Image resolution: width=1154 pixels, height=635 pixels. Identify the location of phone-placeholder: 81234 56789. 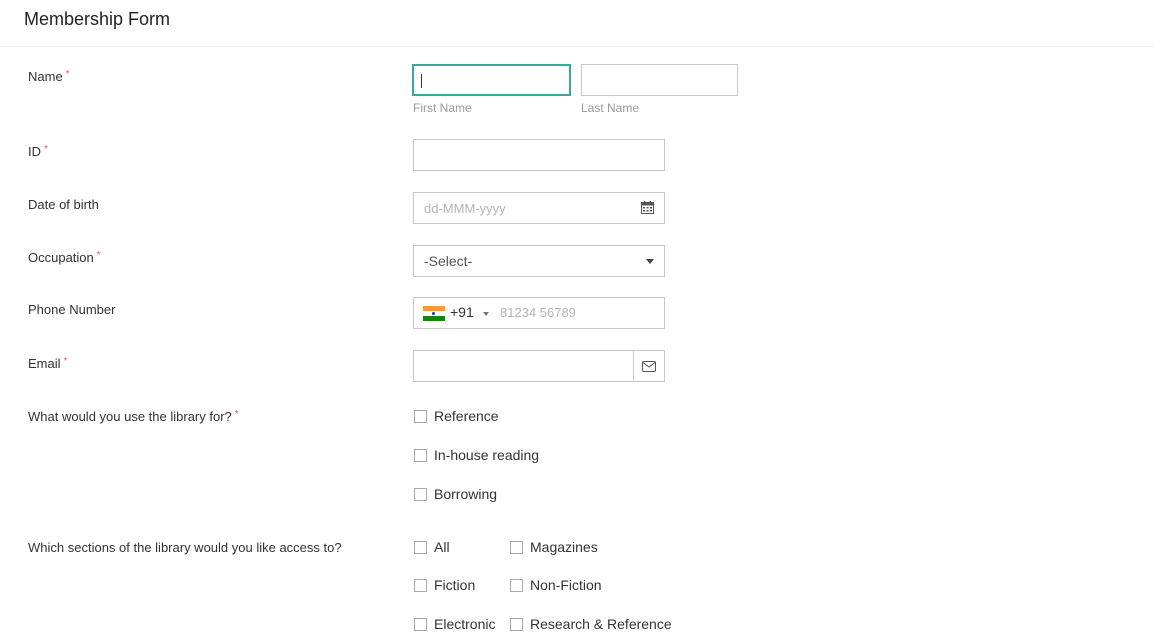
(538, 312).